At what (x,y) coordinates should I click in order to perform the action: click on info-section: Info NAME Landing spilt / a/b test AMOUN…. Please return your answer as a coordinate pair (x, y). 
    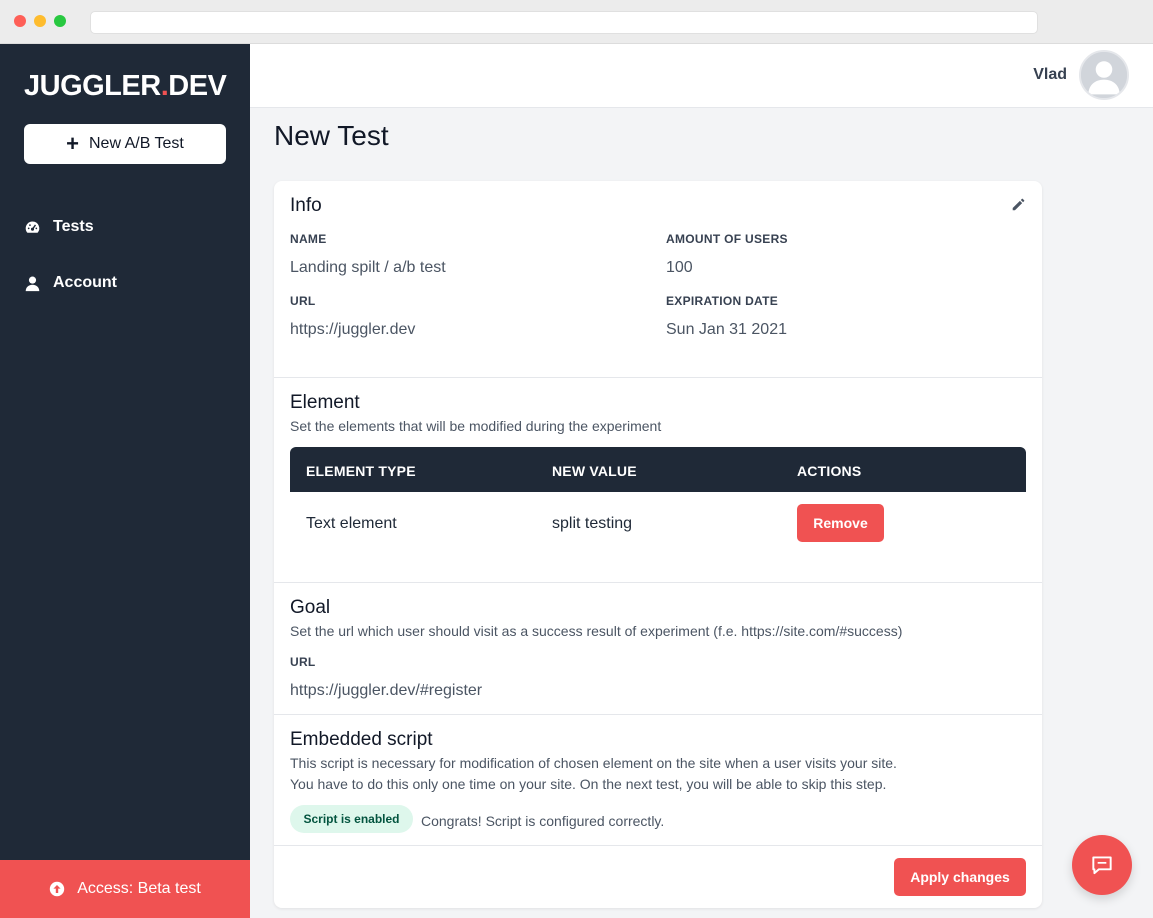
    Looking at the image, I should click on (658, 279).